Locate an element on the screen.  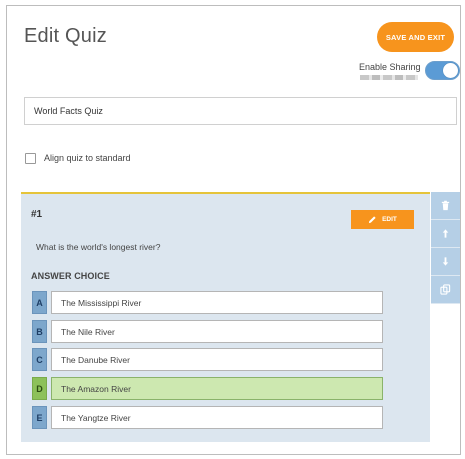
move-down-button is located at coordinates (445, 262).